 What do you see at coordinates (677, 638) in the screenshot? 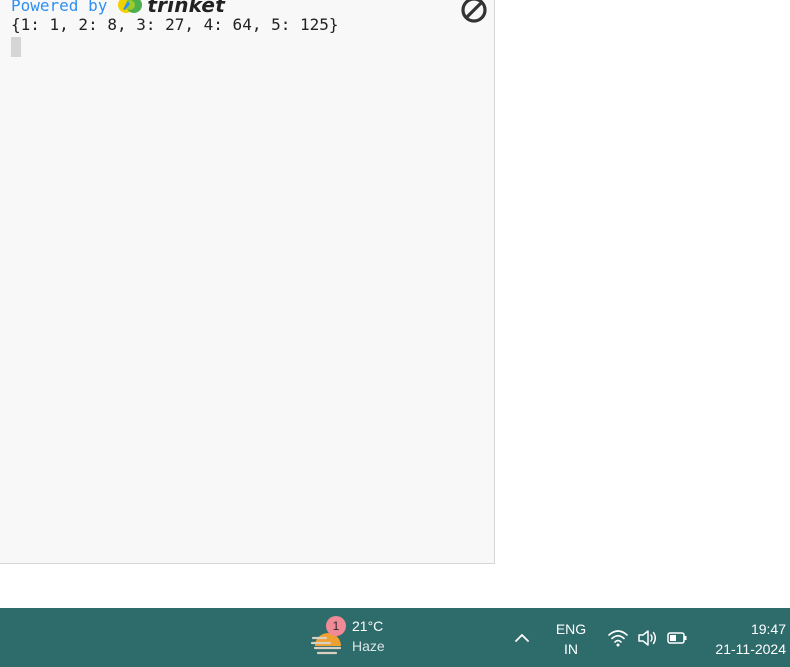
I see `battery-icon` at bounding box center [677, 638].